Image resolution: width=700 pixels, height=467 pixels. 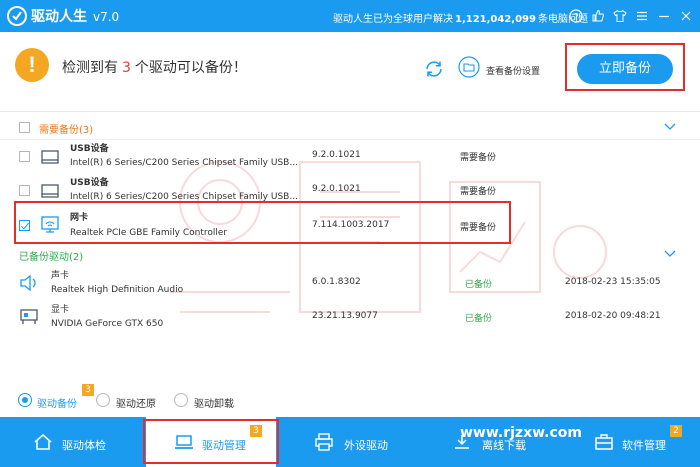 What do you see at coordinates (504, 445) in the screenshot?
I see `tab-label: 离线下载` at bounding box center [504, 445].